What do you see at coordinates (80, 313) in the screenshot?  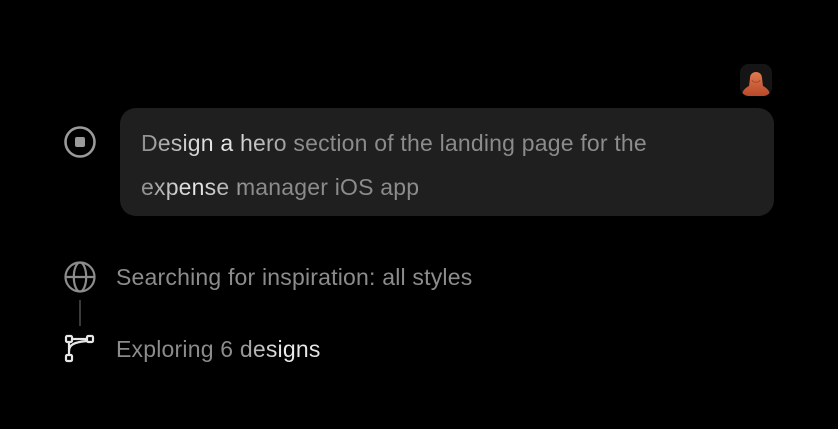 I see `step-connector` at bounding box center [80, 313].